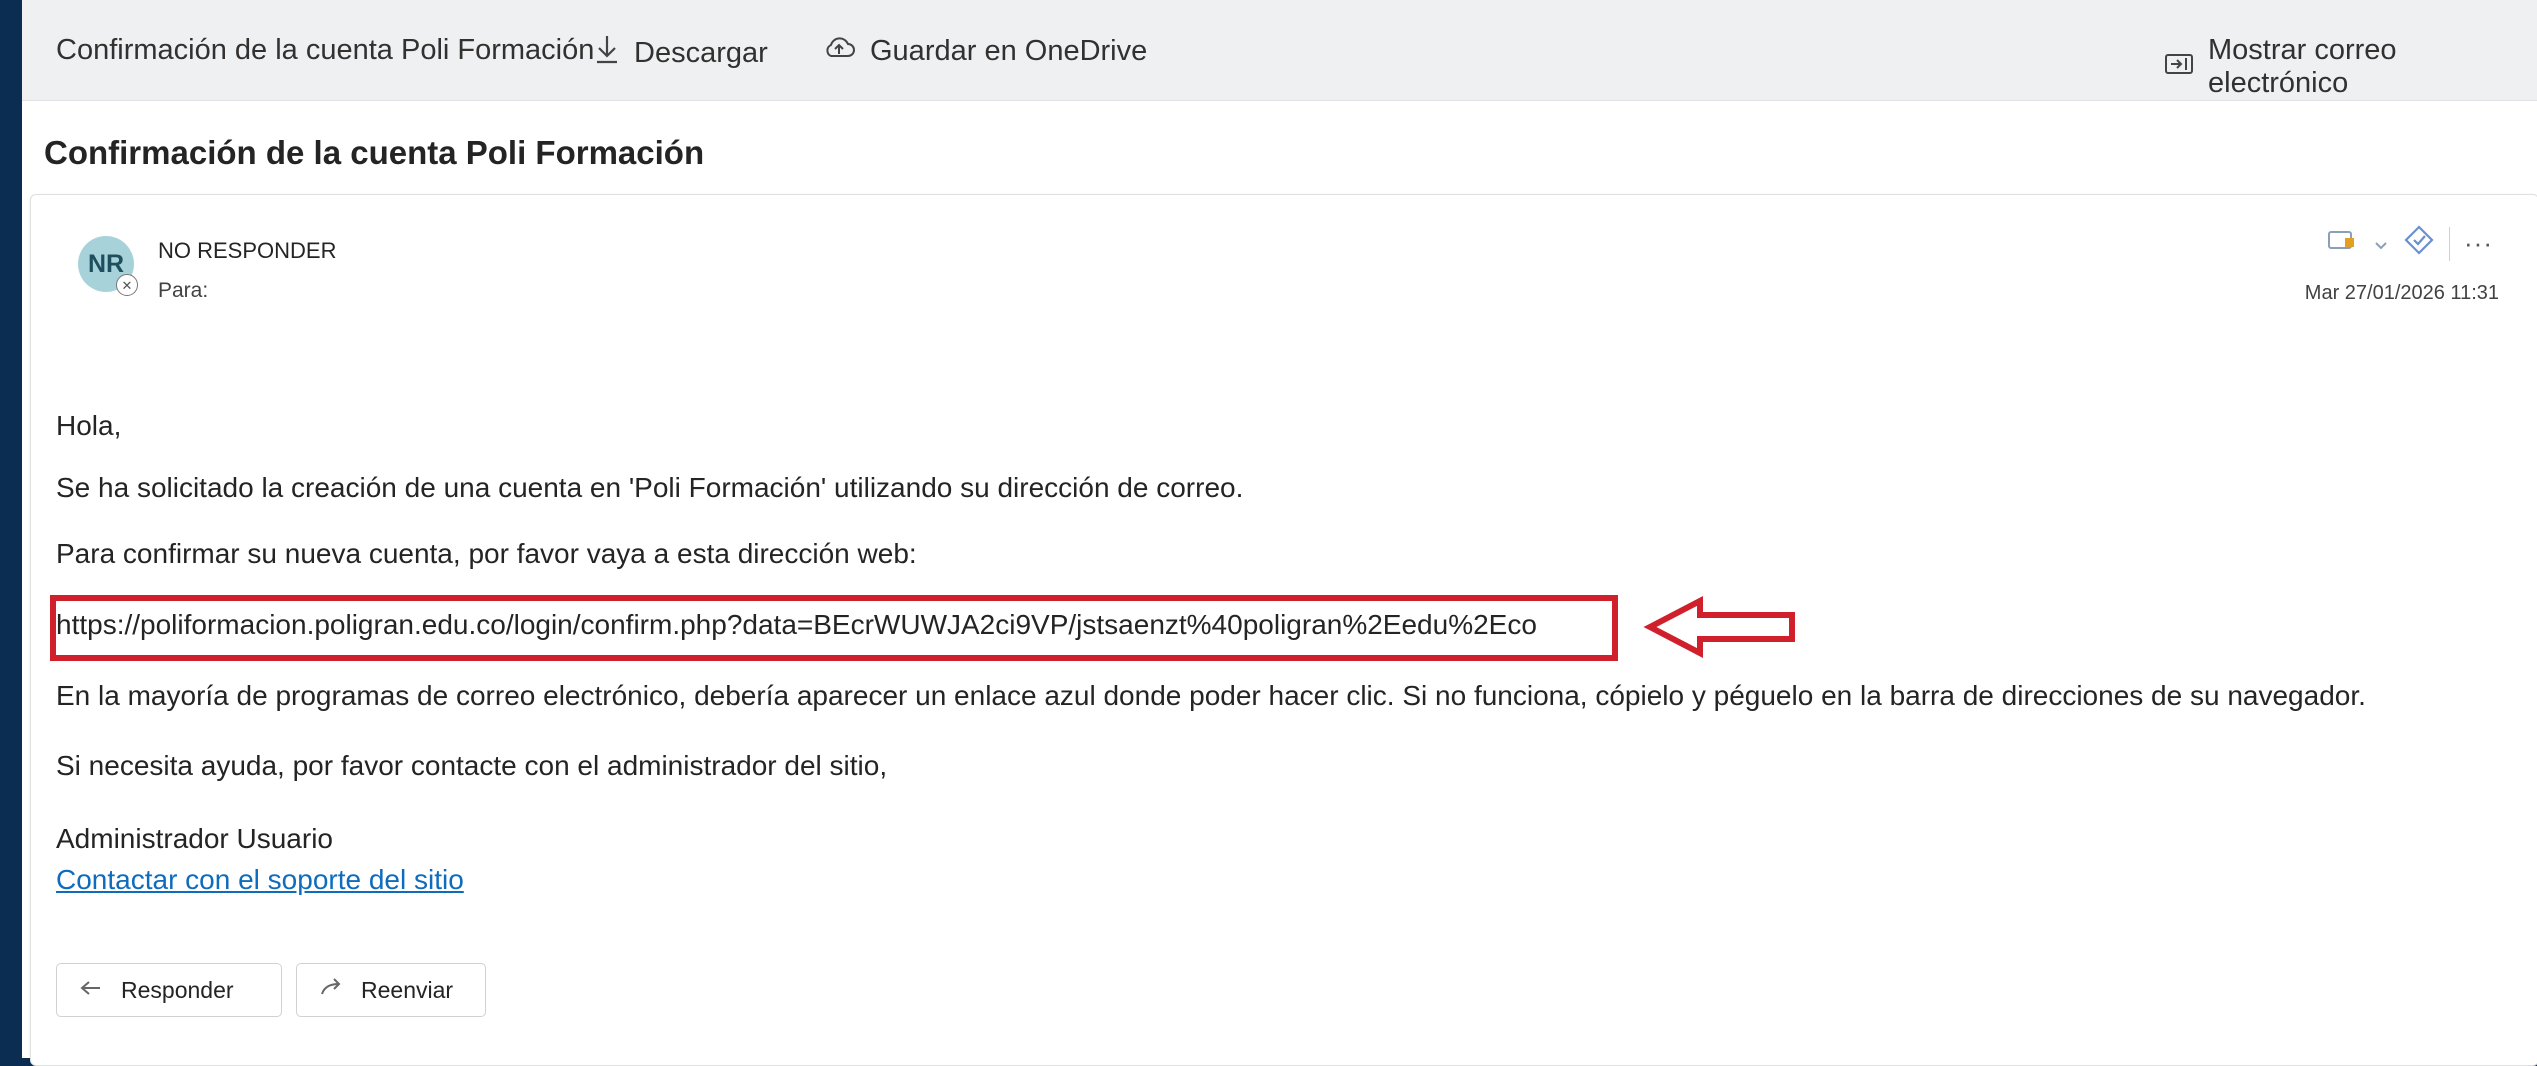 The height and width of the screenshot is (1066, 2537). Describe the element at coordinates (247, 251) in the screenshot. I see `sender-name: NO RESPONDER` at that location.